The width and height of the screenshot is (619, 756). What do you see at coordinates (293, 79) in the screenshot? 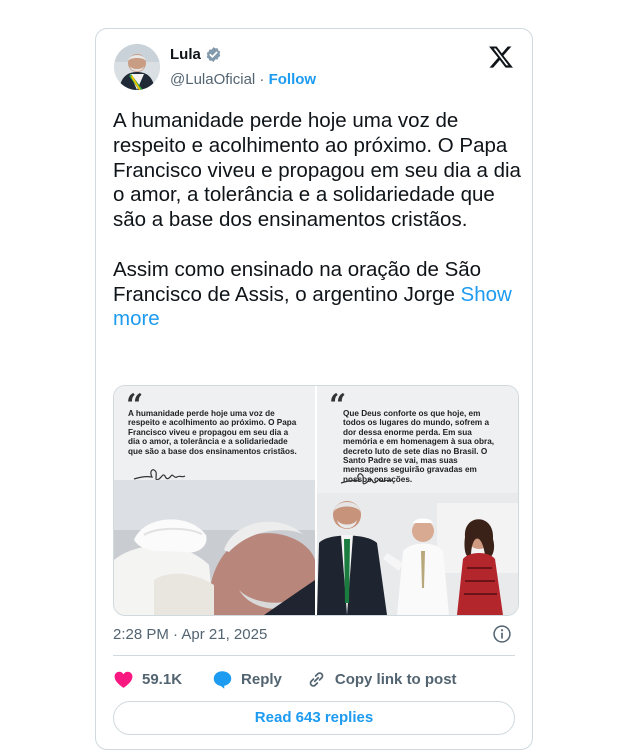
I see `follow-button: Follow` at bounding box center [293, 79].